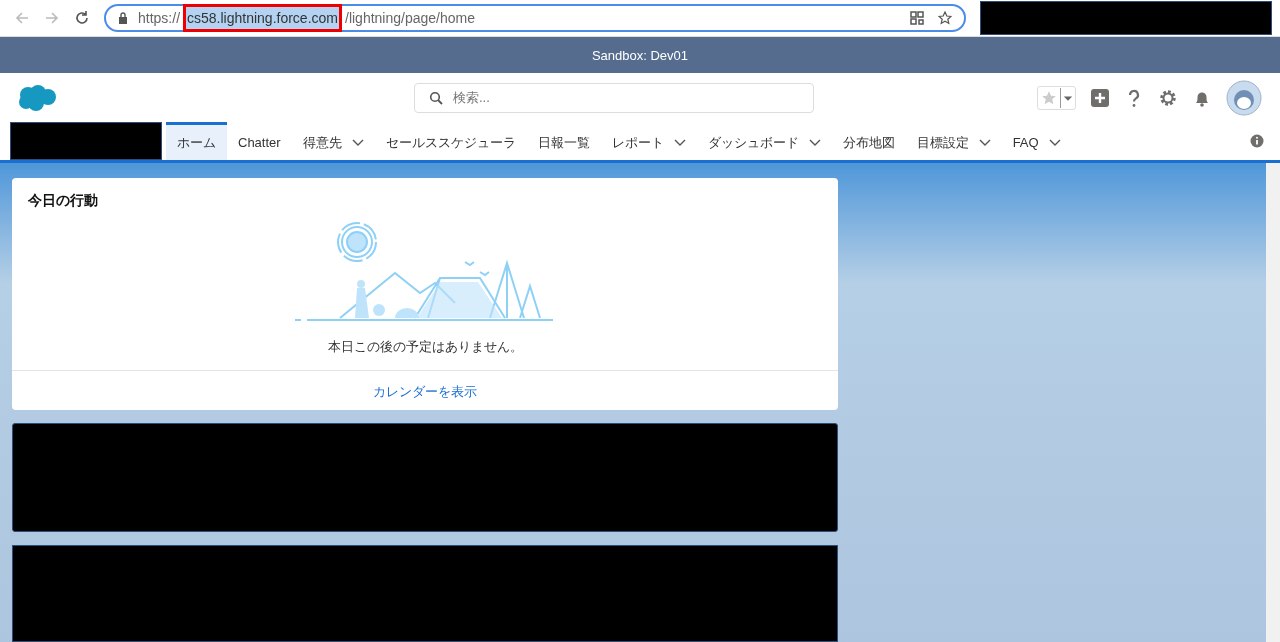 Image resolution: width=1280 pixels, height=642 pixels. Describe the element at coordinates (640, 55) in the screenshot. I see `sandbox-banner: Sandbox: Dev01` at that location.